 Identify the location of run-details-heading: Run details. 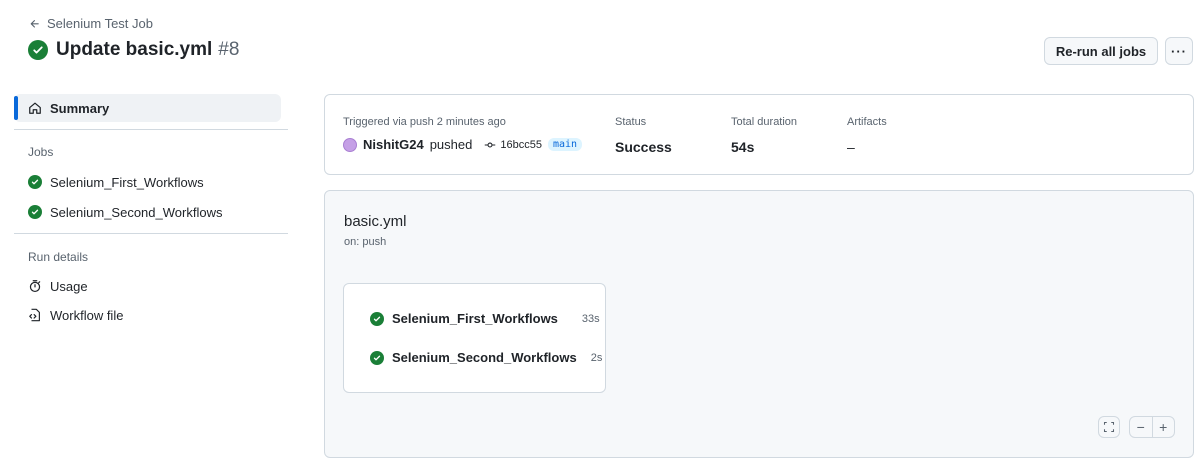
(58, 257).